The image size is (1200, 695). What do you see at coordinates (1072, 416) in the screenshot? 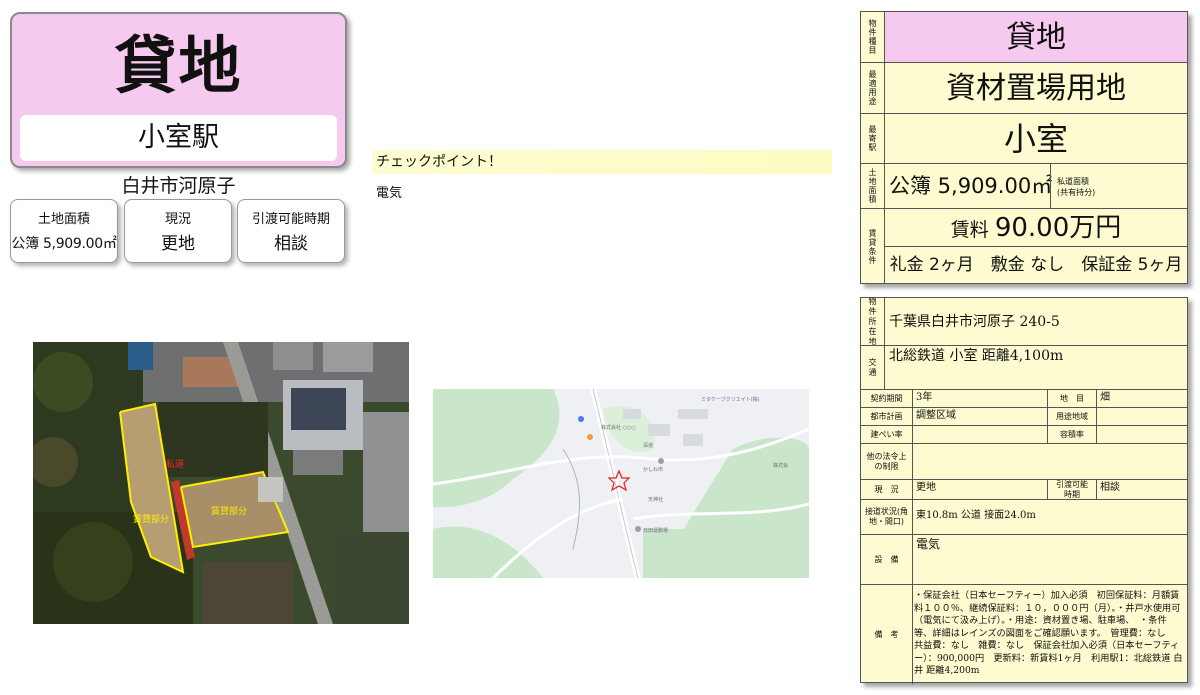
I see `zoning-label: 用途地域` at bounding box center [1072, 416].